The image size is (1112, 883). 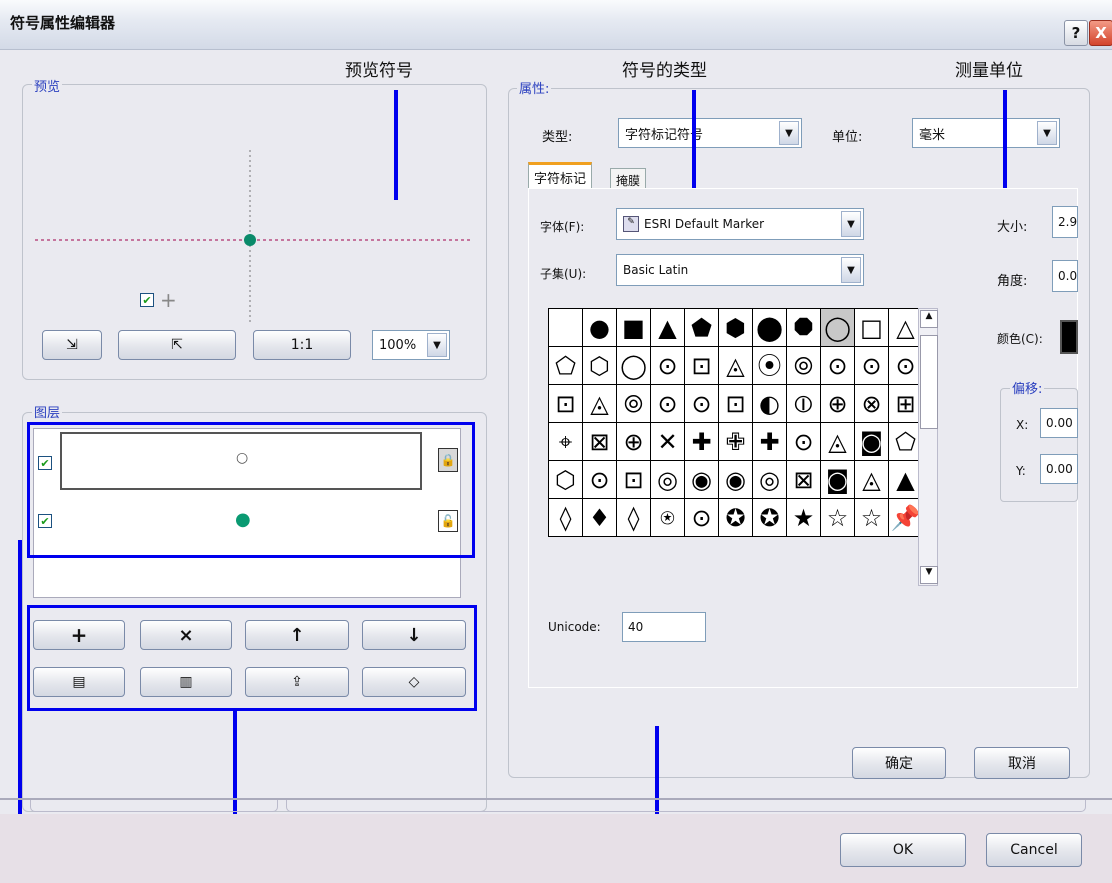 What do you see at coordinates (769, 327) in the screenshot?
I see `glyph-cell: ⬤` at bounding box center [769, 327].